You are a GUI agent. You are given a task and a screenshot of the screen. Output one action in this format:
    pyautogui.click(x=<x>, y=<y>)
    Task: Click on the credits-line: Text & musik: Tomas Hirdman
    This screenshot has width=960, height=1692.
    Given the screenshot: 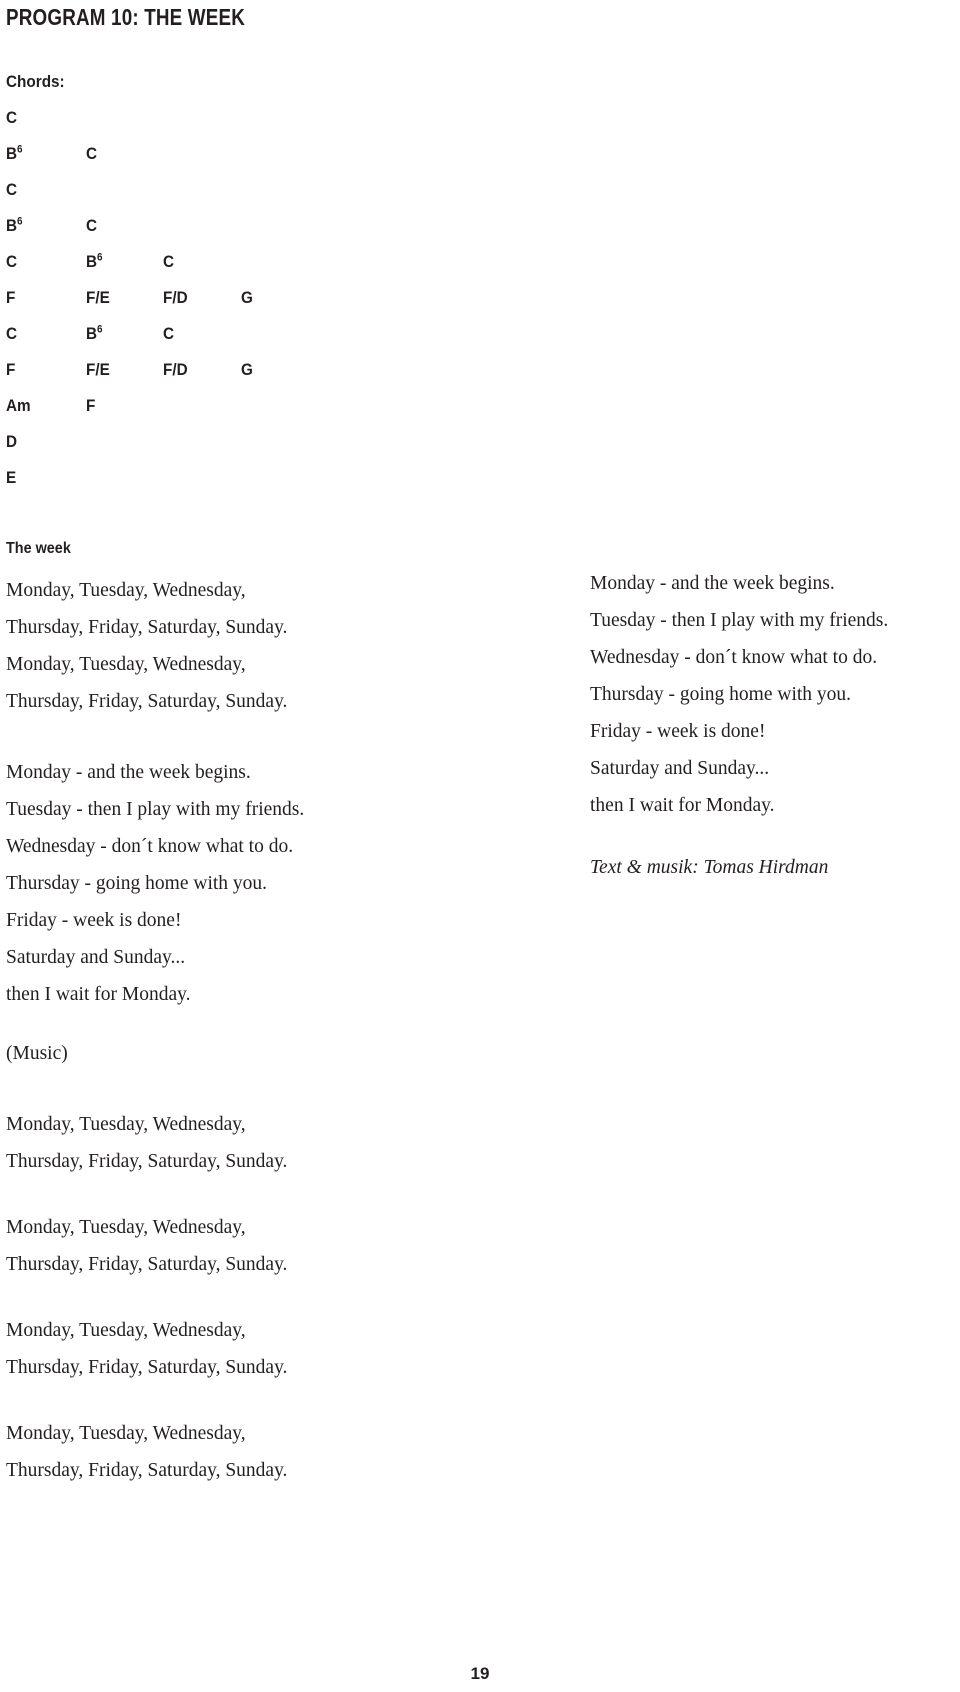 What is the action you would take?
    pyautogui.click(x=709, y=867)
    